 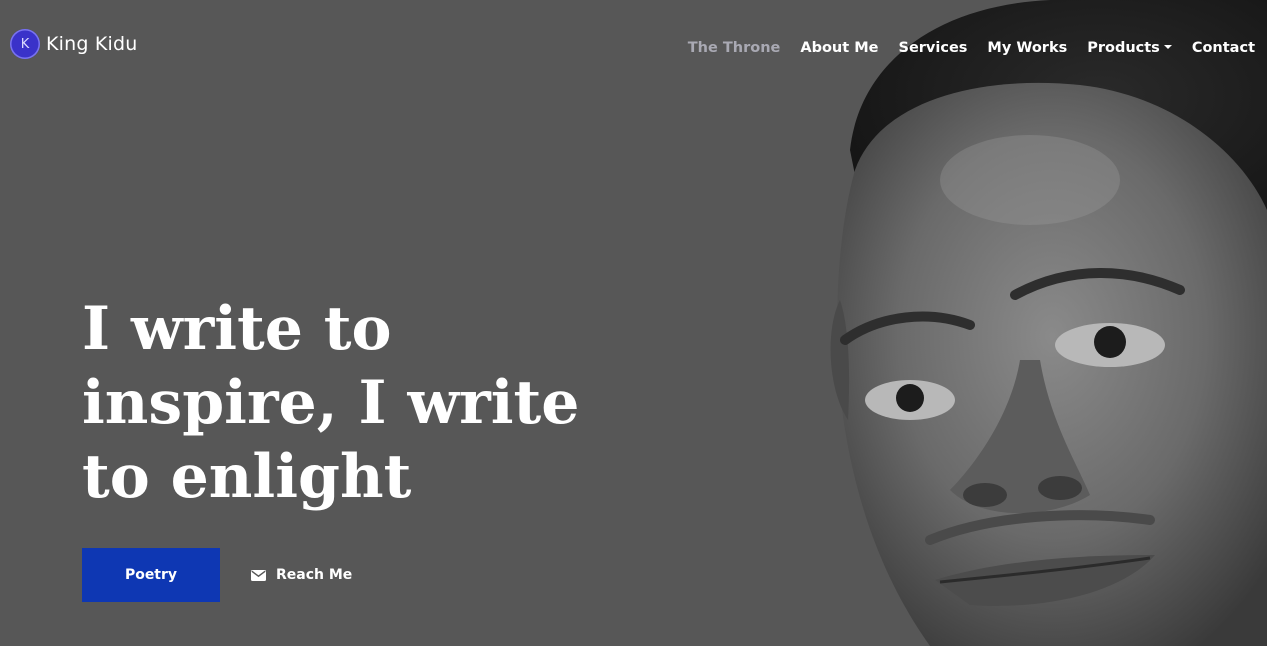 What do you see at coordinates (151, 575) in the screenshot?
I see `poetry-button: Poetry` at bounding box center [151, 575].